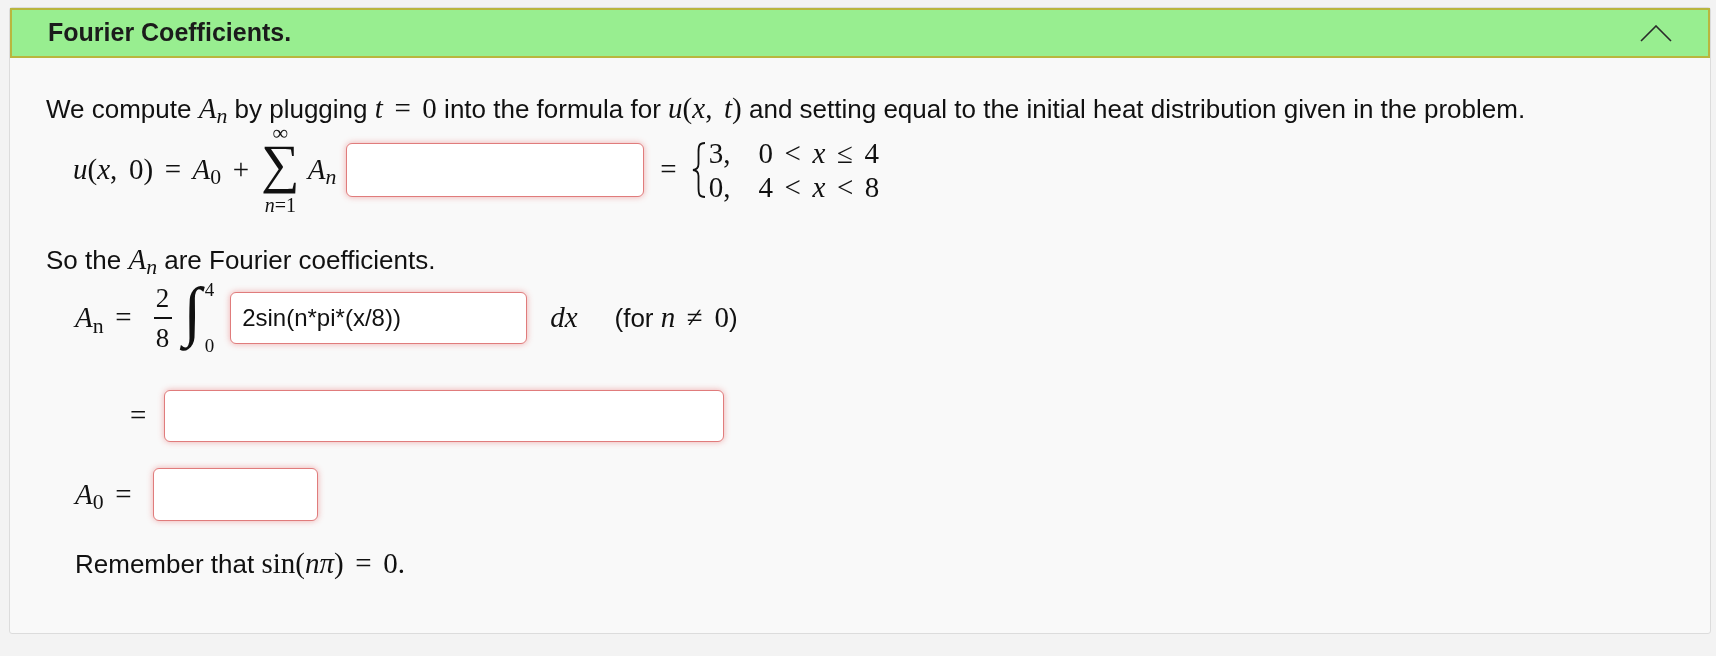  What do you see at coordinates (819, 186) in the screenshot?
I see `case-condition: 4 < x < 8` at bounding box center [819, 186].